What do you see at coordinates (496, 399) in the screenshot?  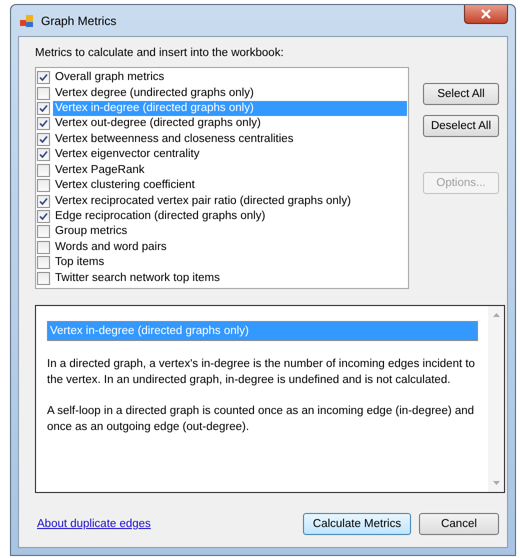 I see `scrollbar` at bounding box center [496, 399].